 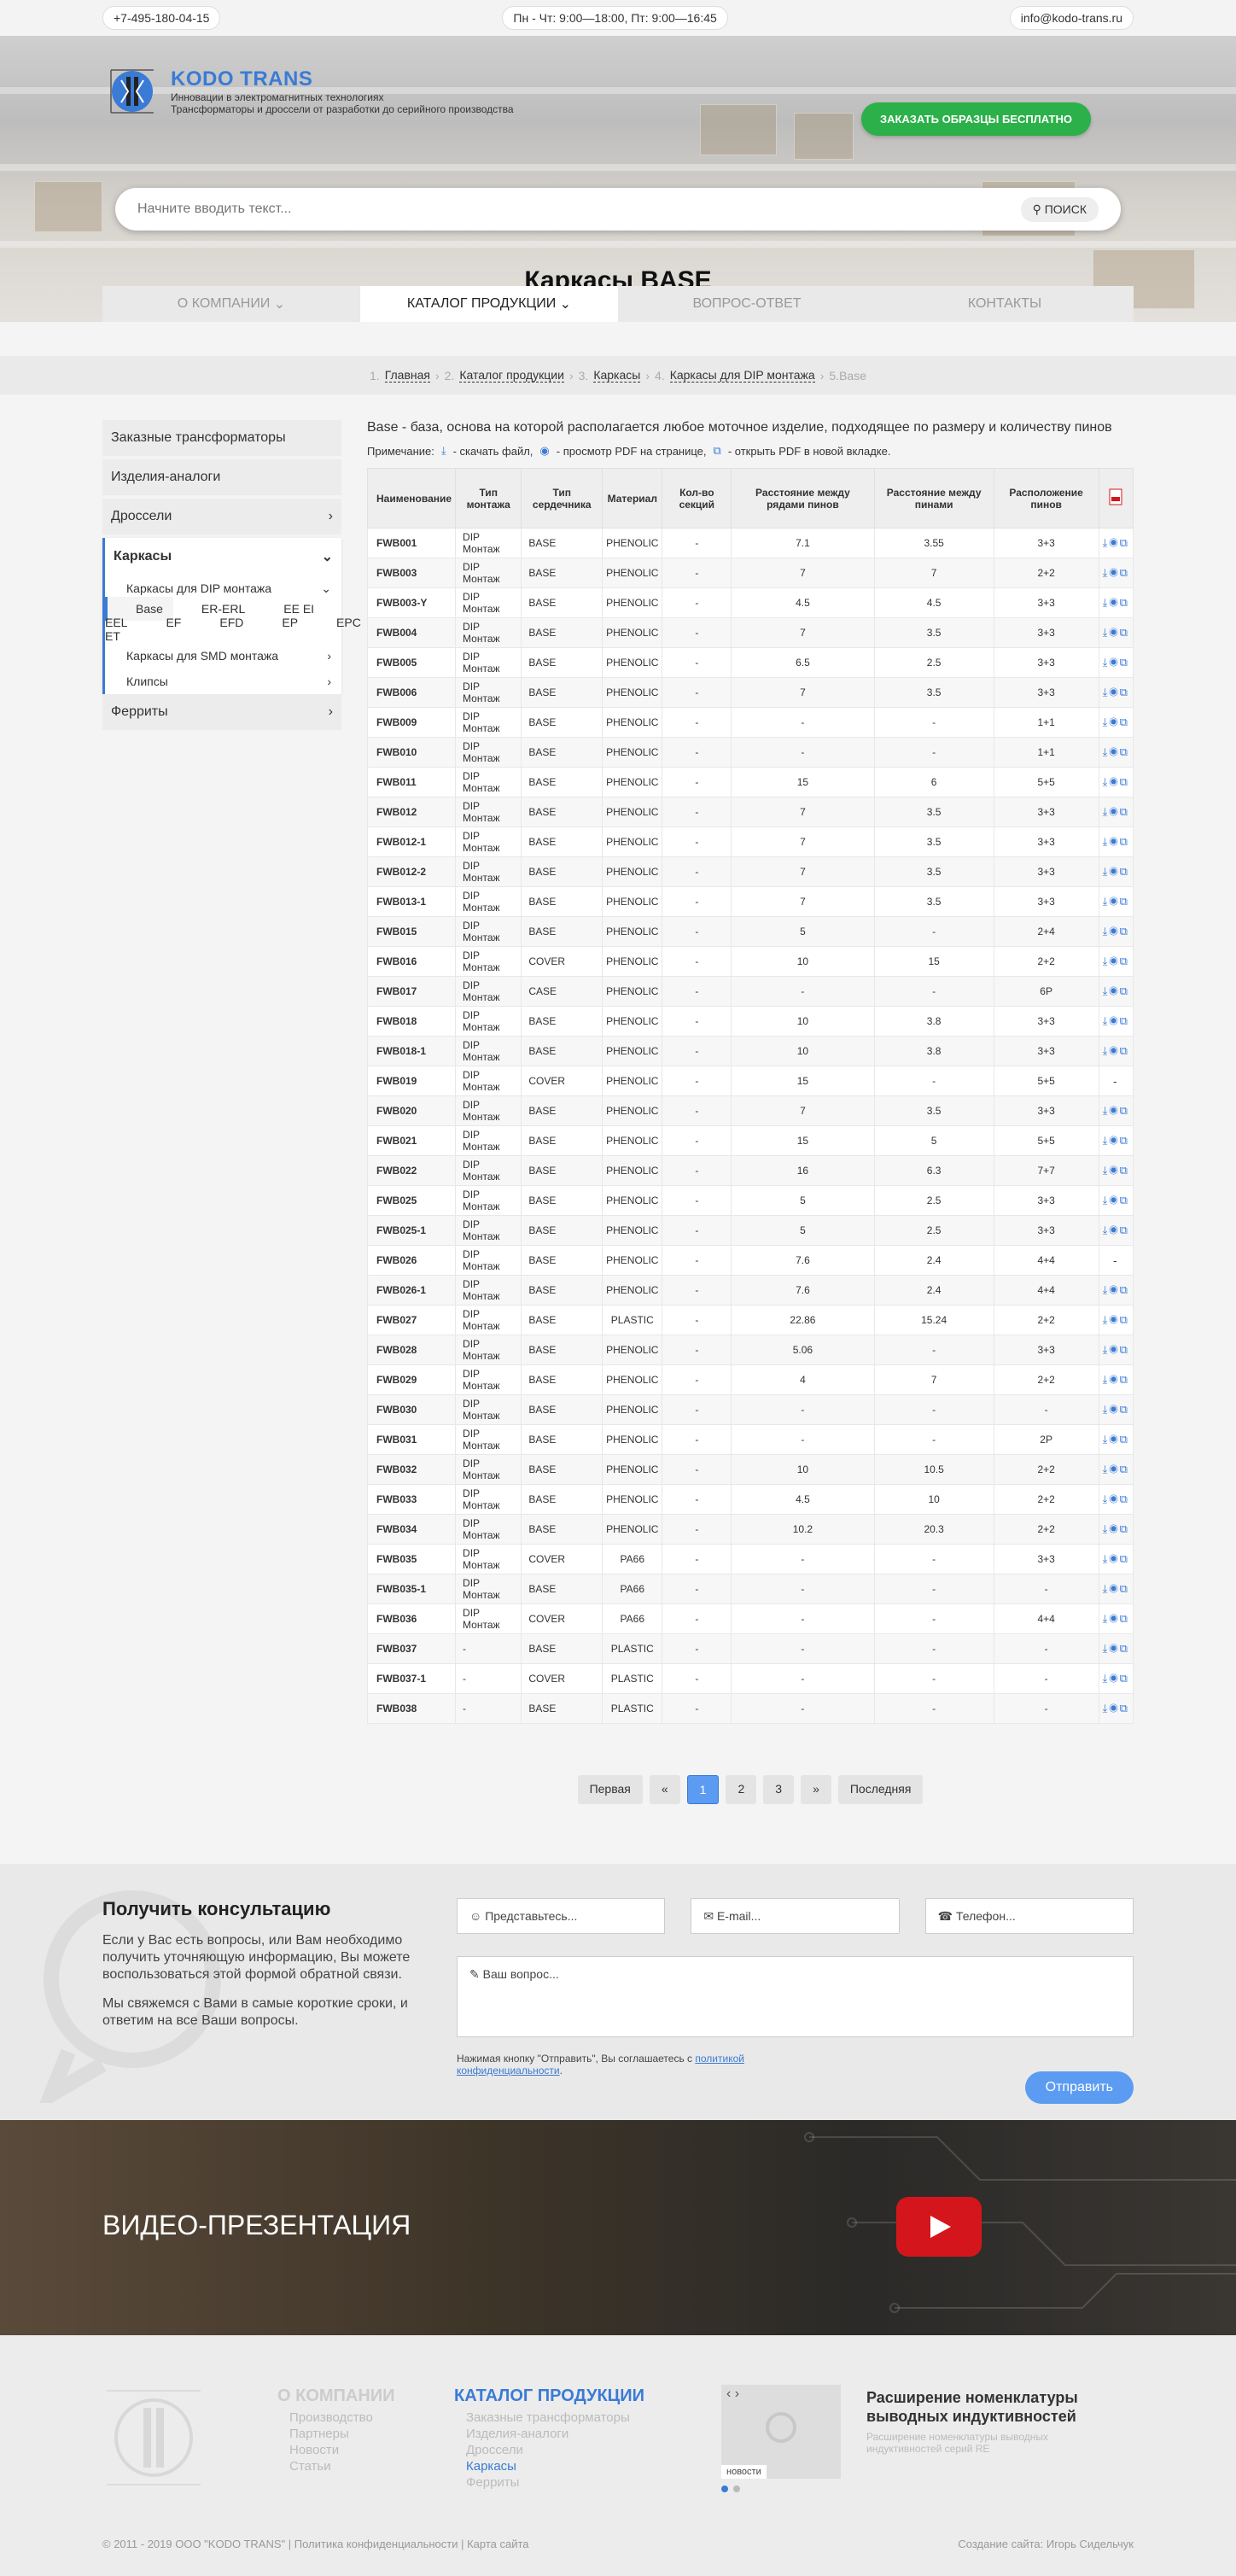 What do you see at coordinates (412, 1170) in the screenshot?
I see `product-name-cell: FWB022` at bounding box center [412, 1170].